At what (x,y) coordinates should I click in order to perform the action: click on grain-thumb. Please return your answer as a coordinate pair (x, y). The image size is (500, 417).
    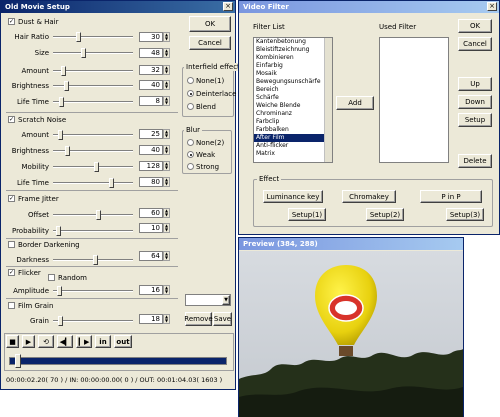
    Looking at the image, I should click on (60, 321).